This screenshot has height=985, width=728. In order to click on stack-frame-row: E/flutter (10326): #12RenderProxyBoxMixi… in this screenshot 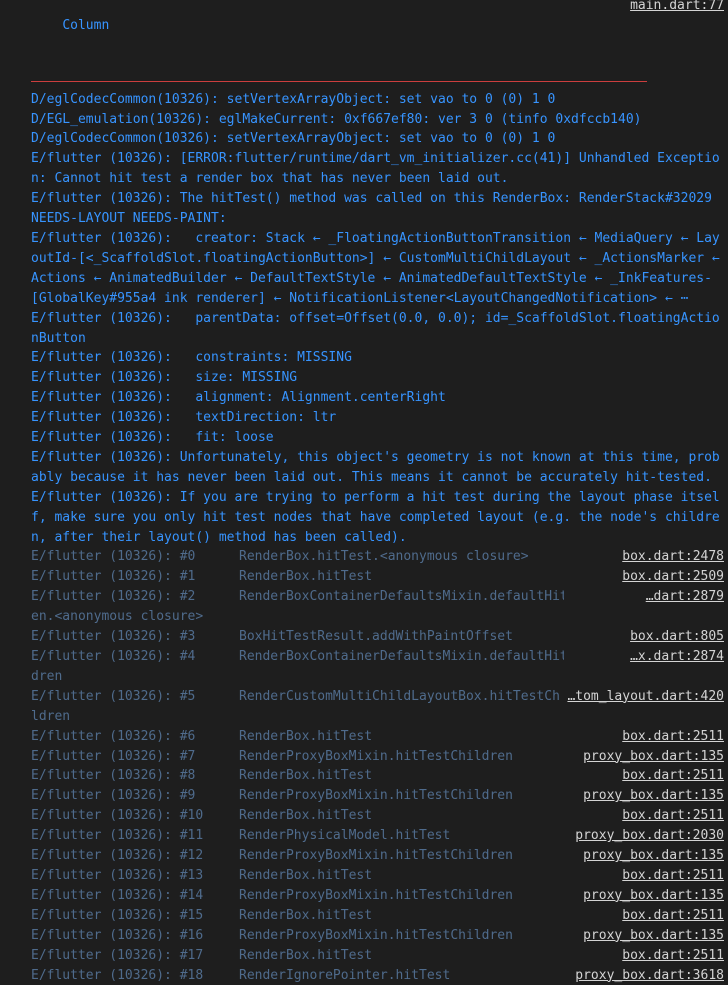, I will do `click(364, 856)`.